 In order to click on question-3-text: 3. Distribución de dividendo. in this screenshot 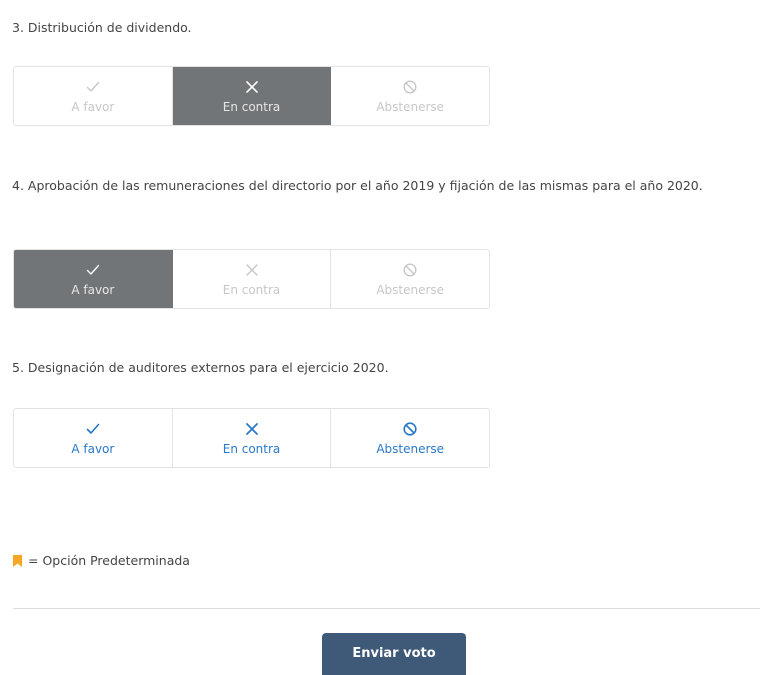, I will do `click(102, 27)`.